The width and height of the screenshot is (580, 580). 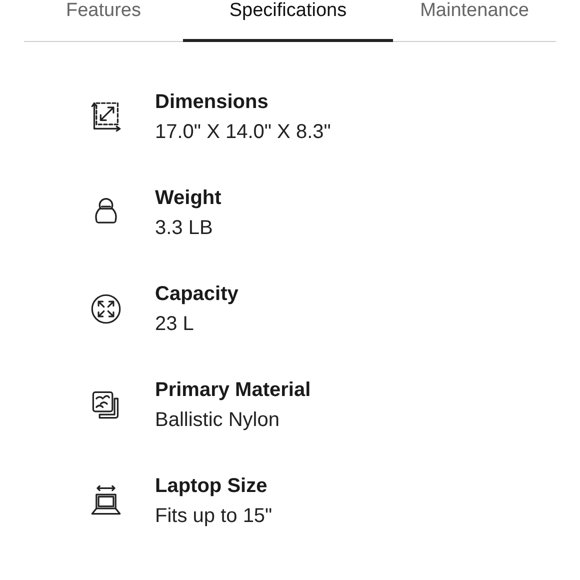 What do you see at coordinates (233, 390) in the screenshot?
I see `spec-title: Primary Material` at bounding box center [233, 390].